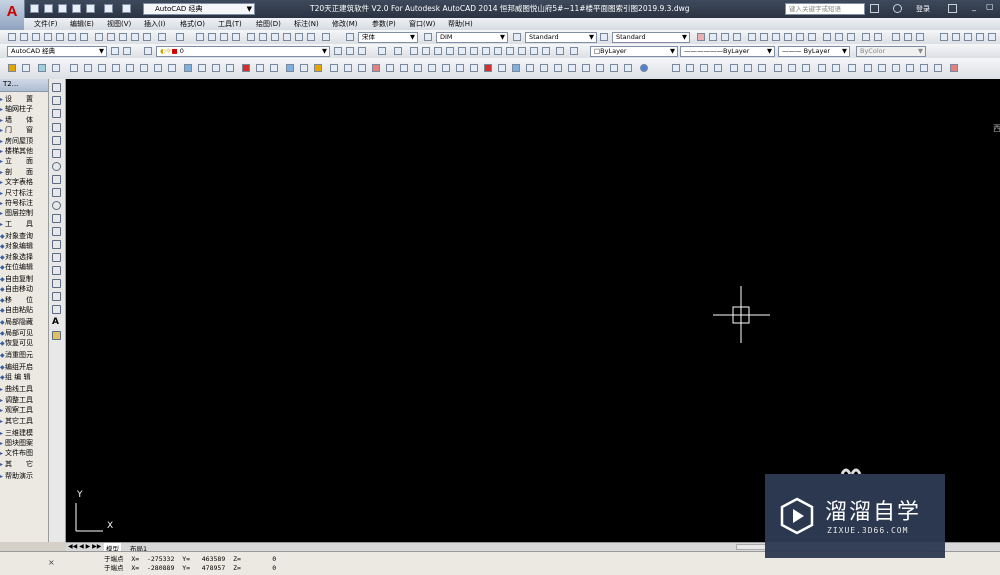  What do you see at coordinates (776, 37) in the screenshot?
I see `quadrant-icon` at bounding box center [776, 37].